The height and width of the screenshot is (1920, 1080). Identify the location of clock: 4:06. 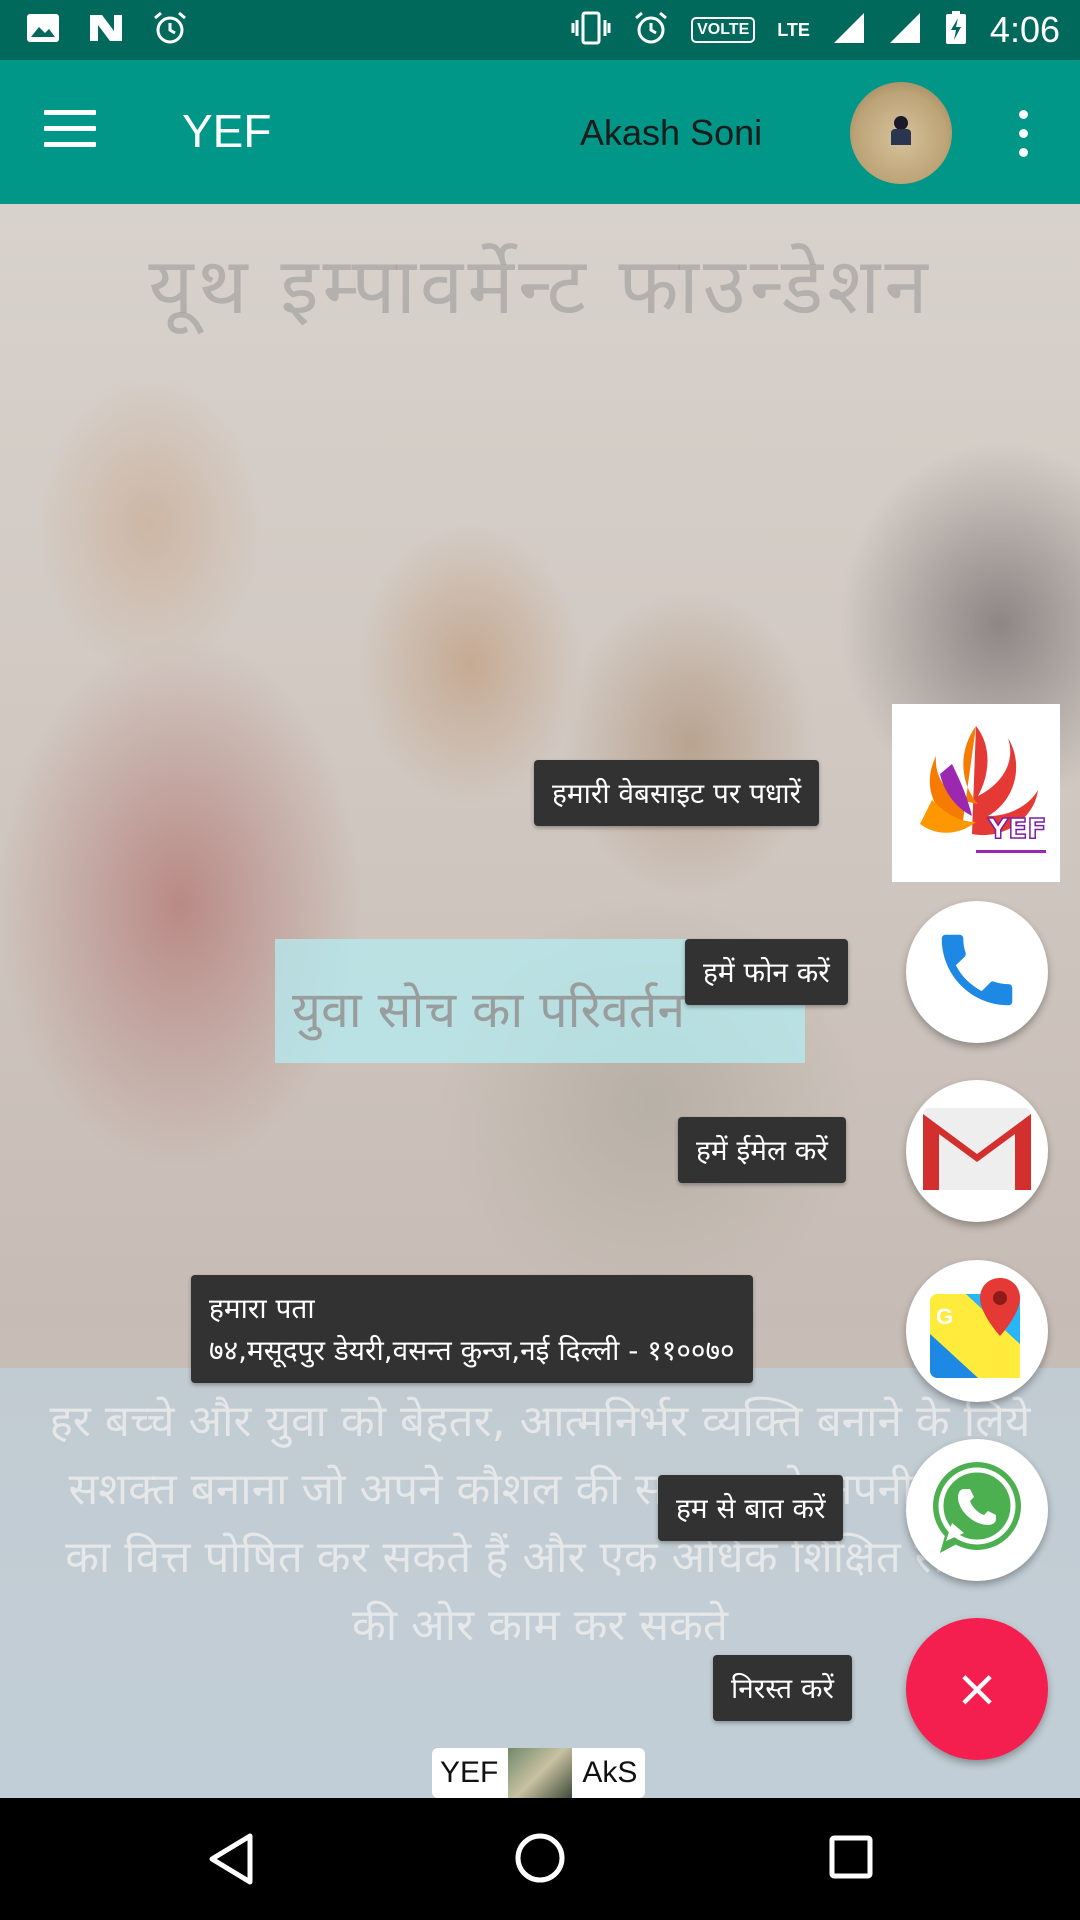
(1024, 29).